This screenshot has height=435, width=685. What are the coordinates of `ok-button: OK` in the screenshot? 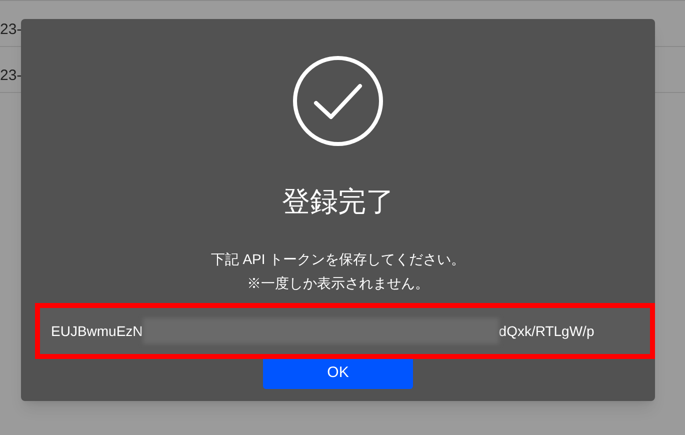 It's located at (338, 372).